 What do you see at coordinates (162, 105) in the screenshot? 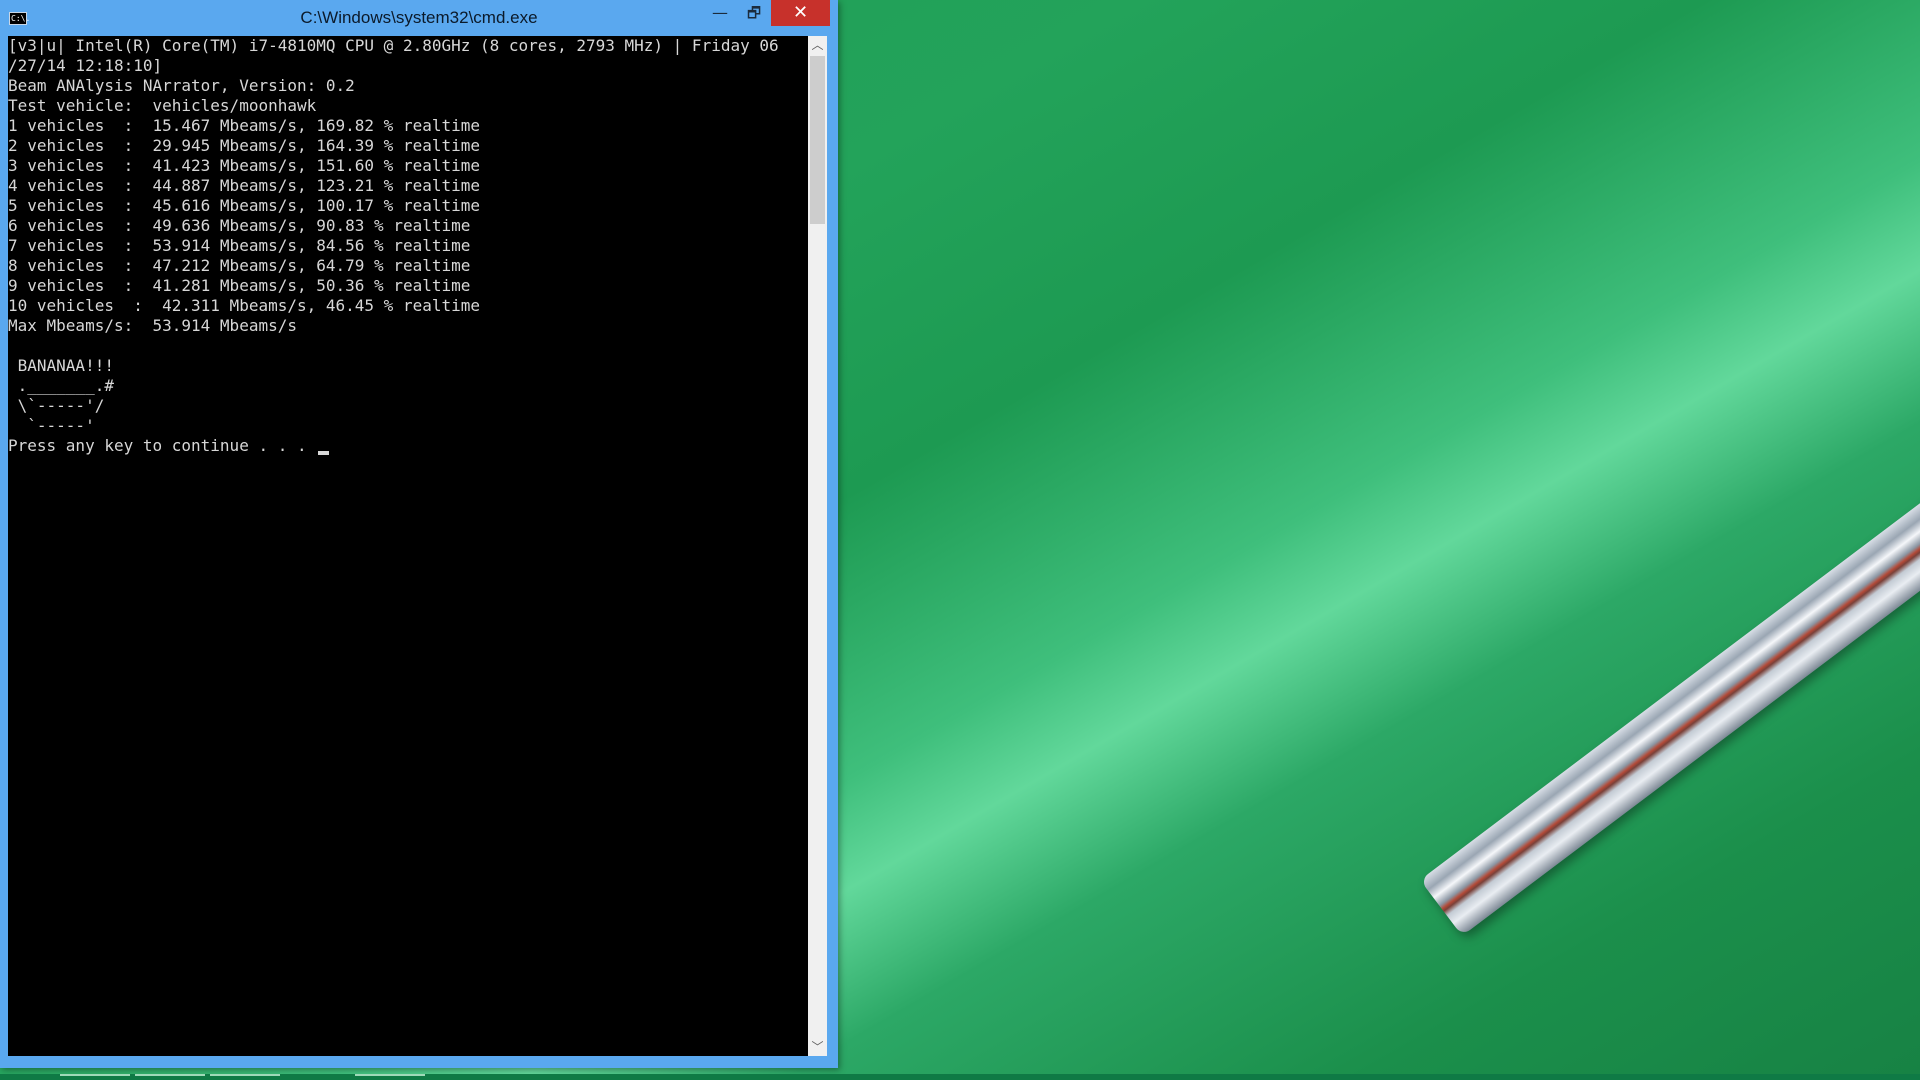
I see `console-line: Test vehicle: vehicles/moonhawk` at bounding box center [162, 105].